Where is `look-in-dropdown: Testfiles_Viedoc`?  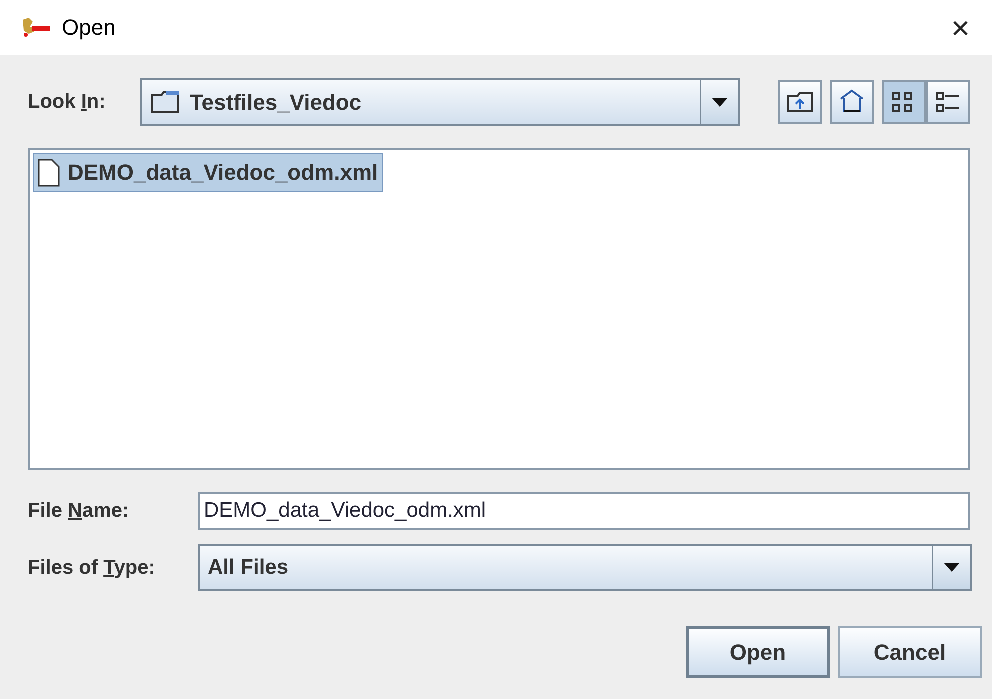
look-in-dropdown: Testfiles_Viedoc is located at coordinates (440, 102).